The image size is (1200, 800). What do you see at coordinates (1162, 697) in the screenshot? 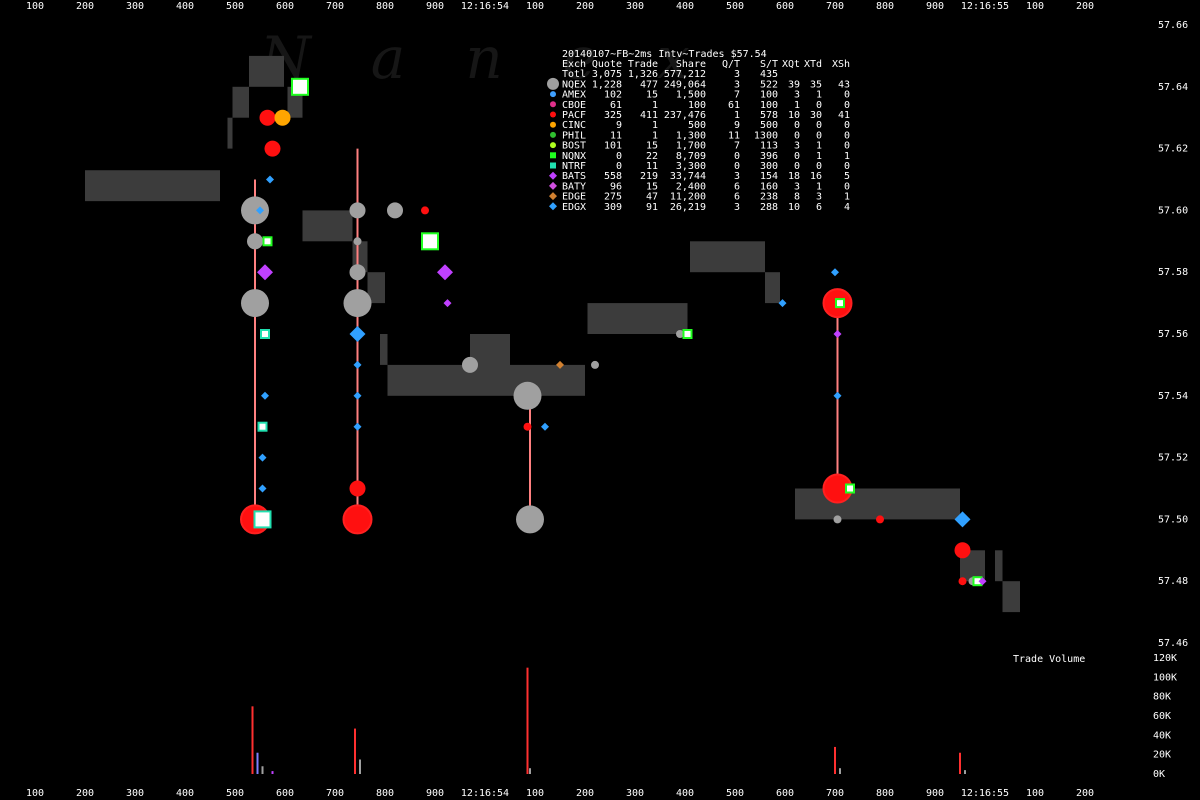
I see `volume-tick-label: 80K` at bounding box center [1162, 697].